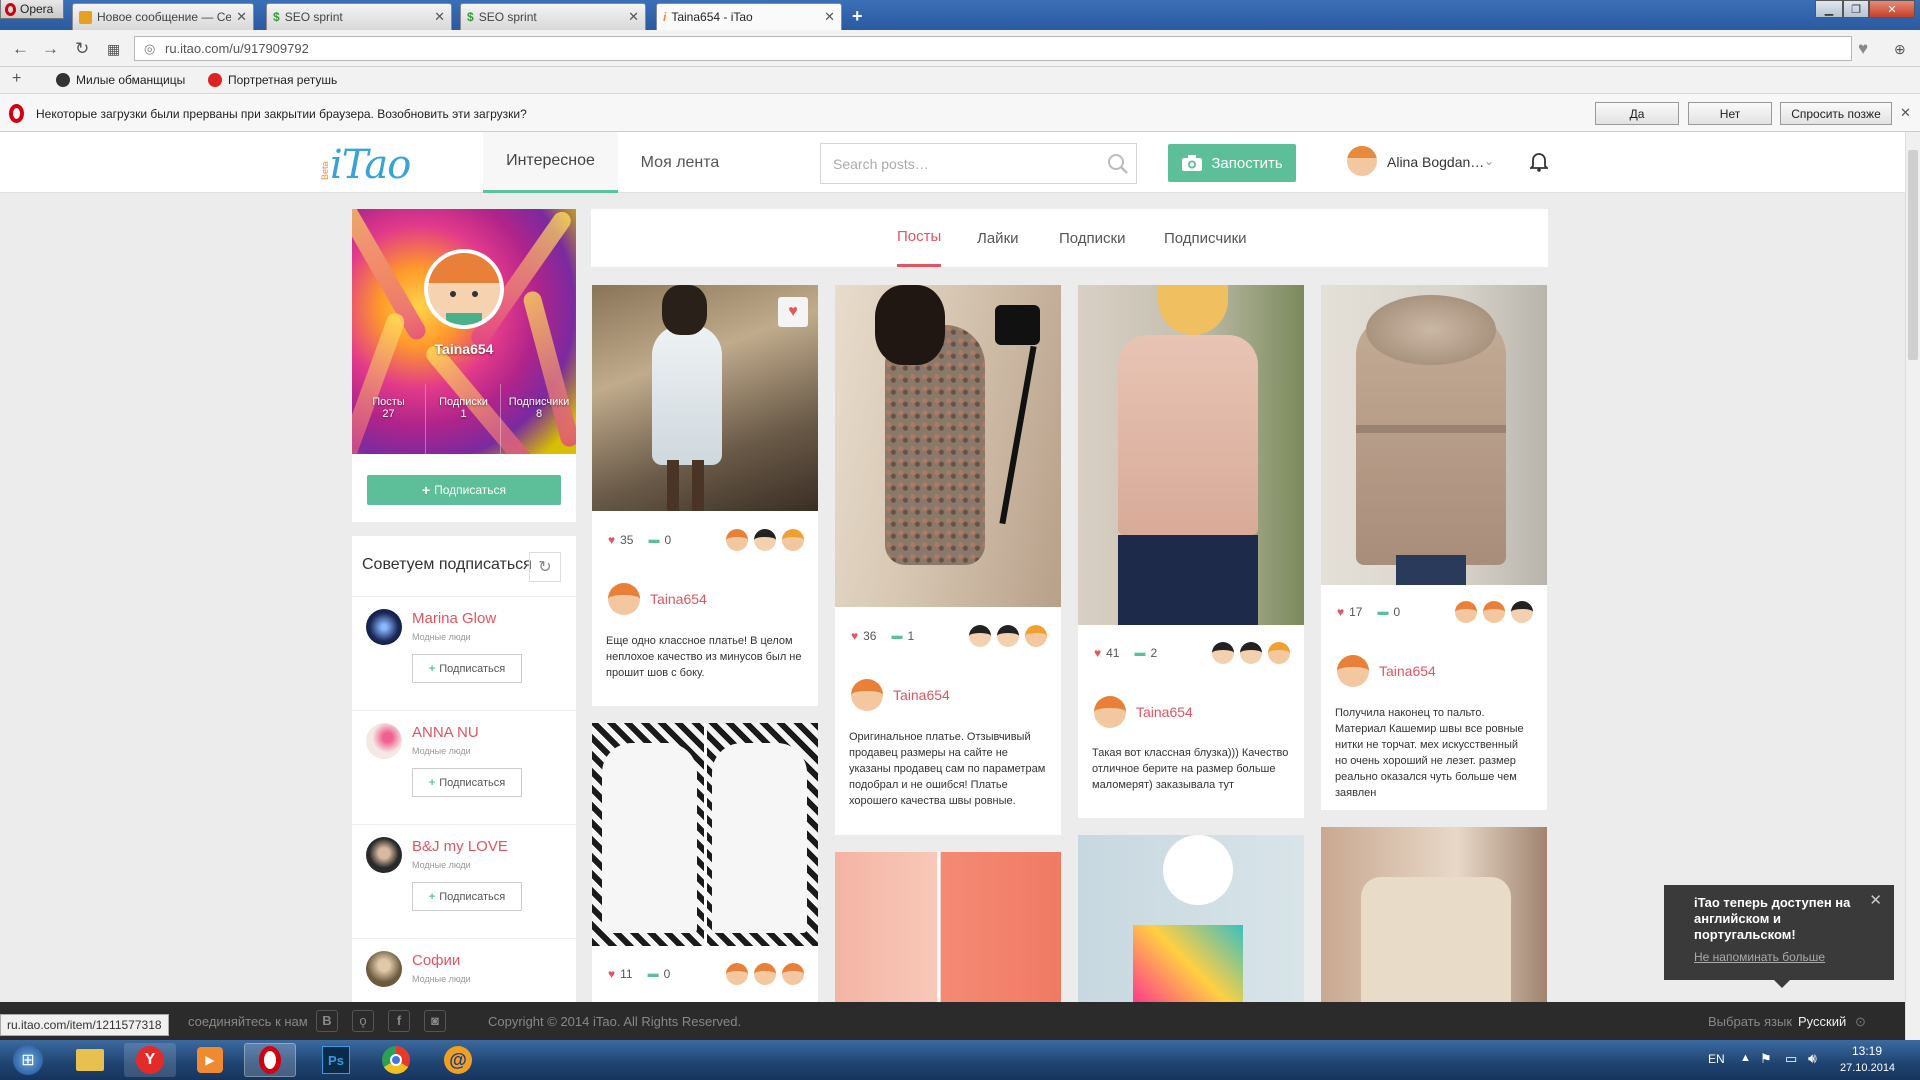 The width and height of the screenshot is (1920, 1080). I want to click on odnoklassniki-icon: ǫ, so click(363, 1021).